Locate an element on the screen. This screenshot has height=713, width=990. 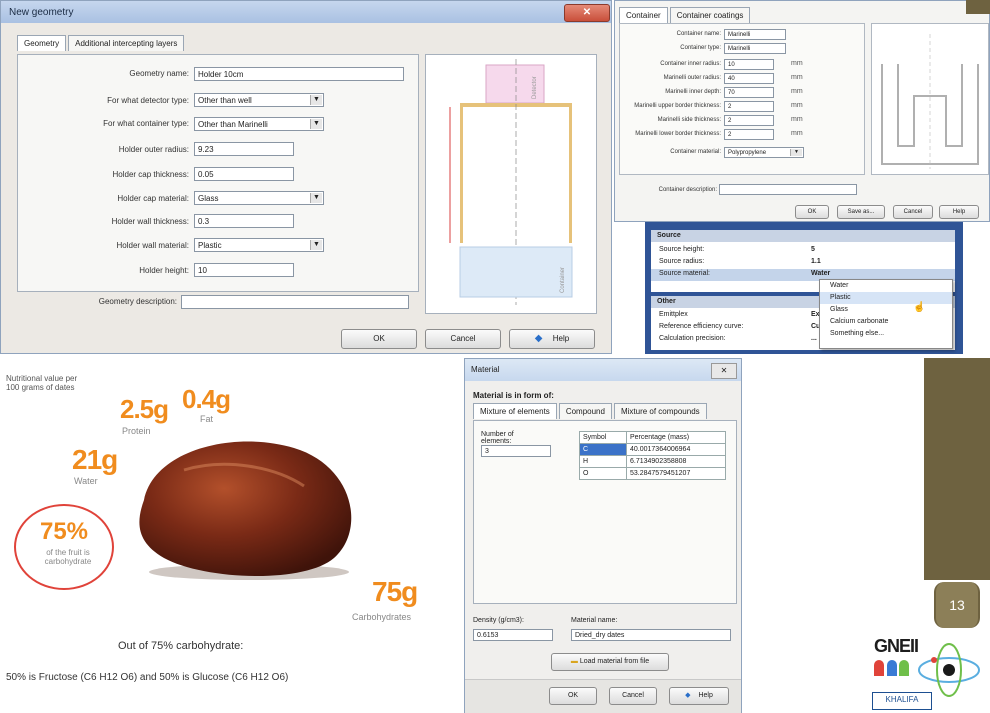
page-number: 13 is located at coordinates (957, 605).